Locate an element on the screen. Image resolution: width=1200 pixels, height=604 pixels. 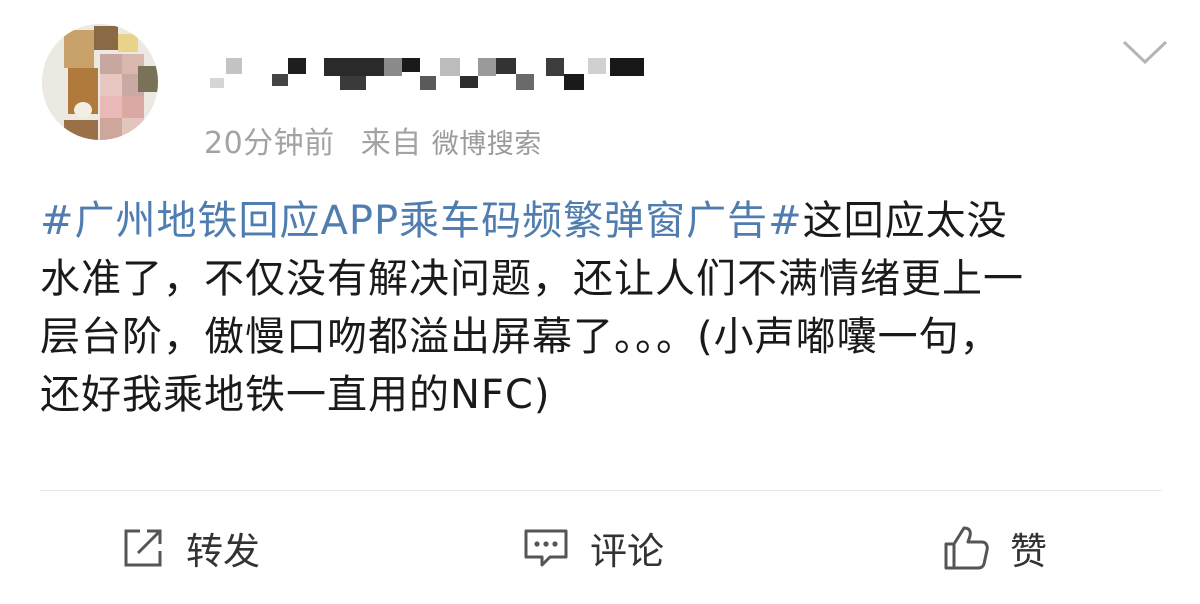
post-meta: 20分钟前 来自 微博搜索 is located at coordinates (373, 140).